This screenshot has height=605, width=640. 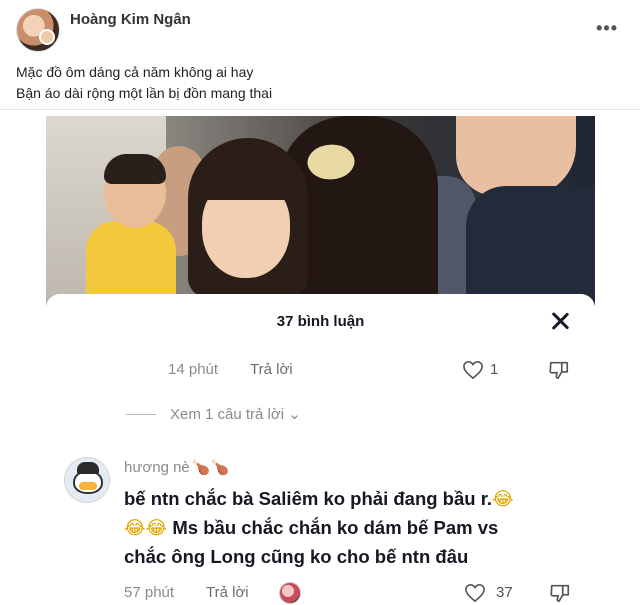 What do you see at coordinates (235, 414) in the screenshot?
I see `view-replies-label: Xem 1 câu trả lời ⌄` at bounding box center [235, 414].